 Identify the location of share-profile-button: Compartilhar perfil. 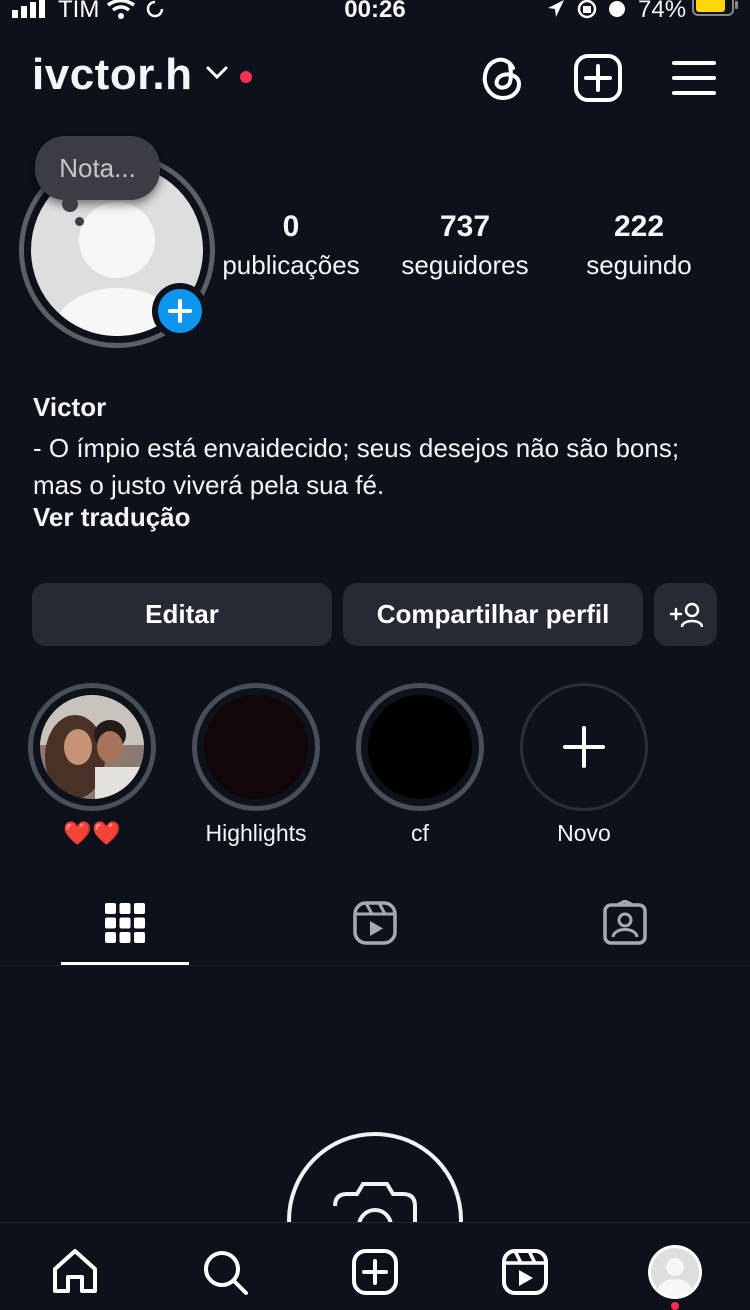
(493, 614).